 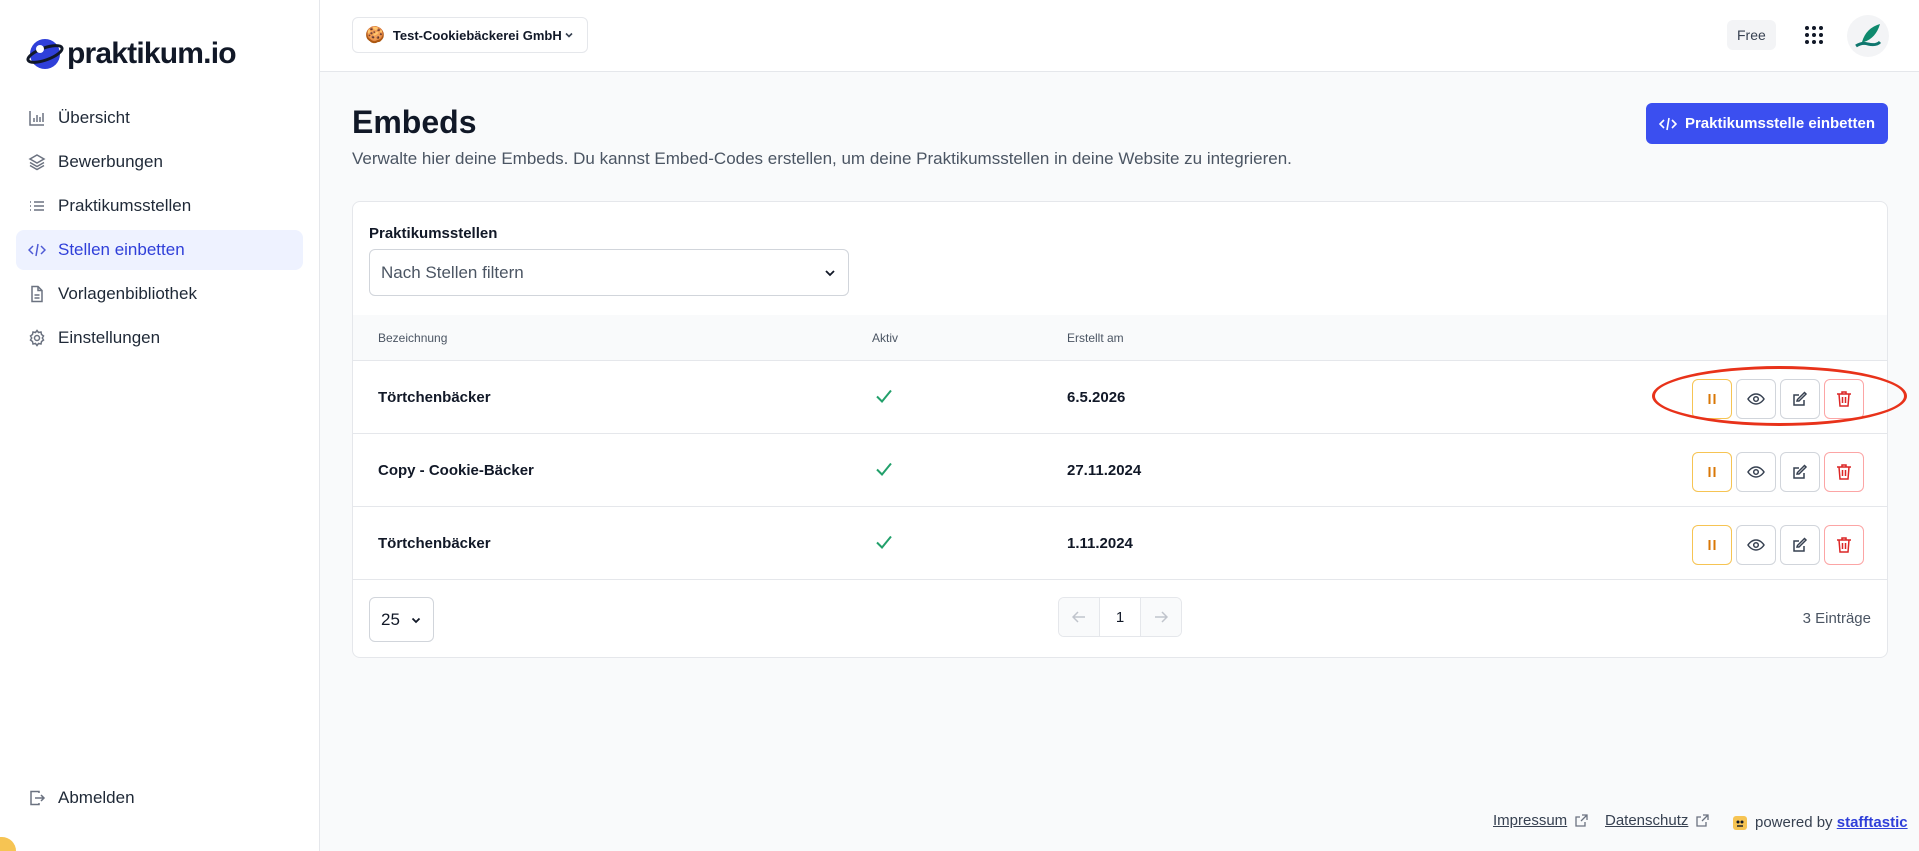 I want to click on datenschutz-link: Datenschutz, so click(x=1646, y=820).